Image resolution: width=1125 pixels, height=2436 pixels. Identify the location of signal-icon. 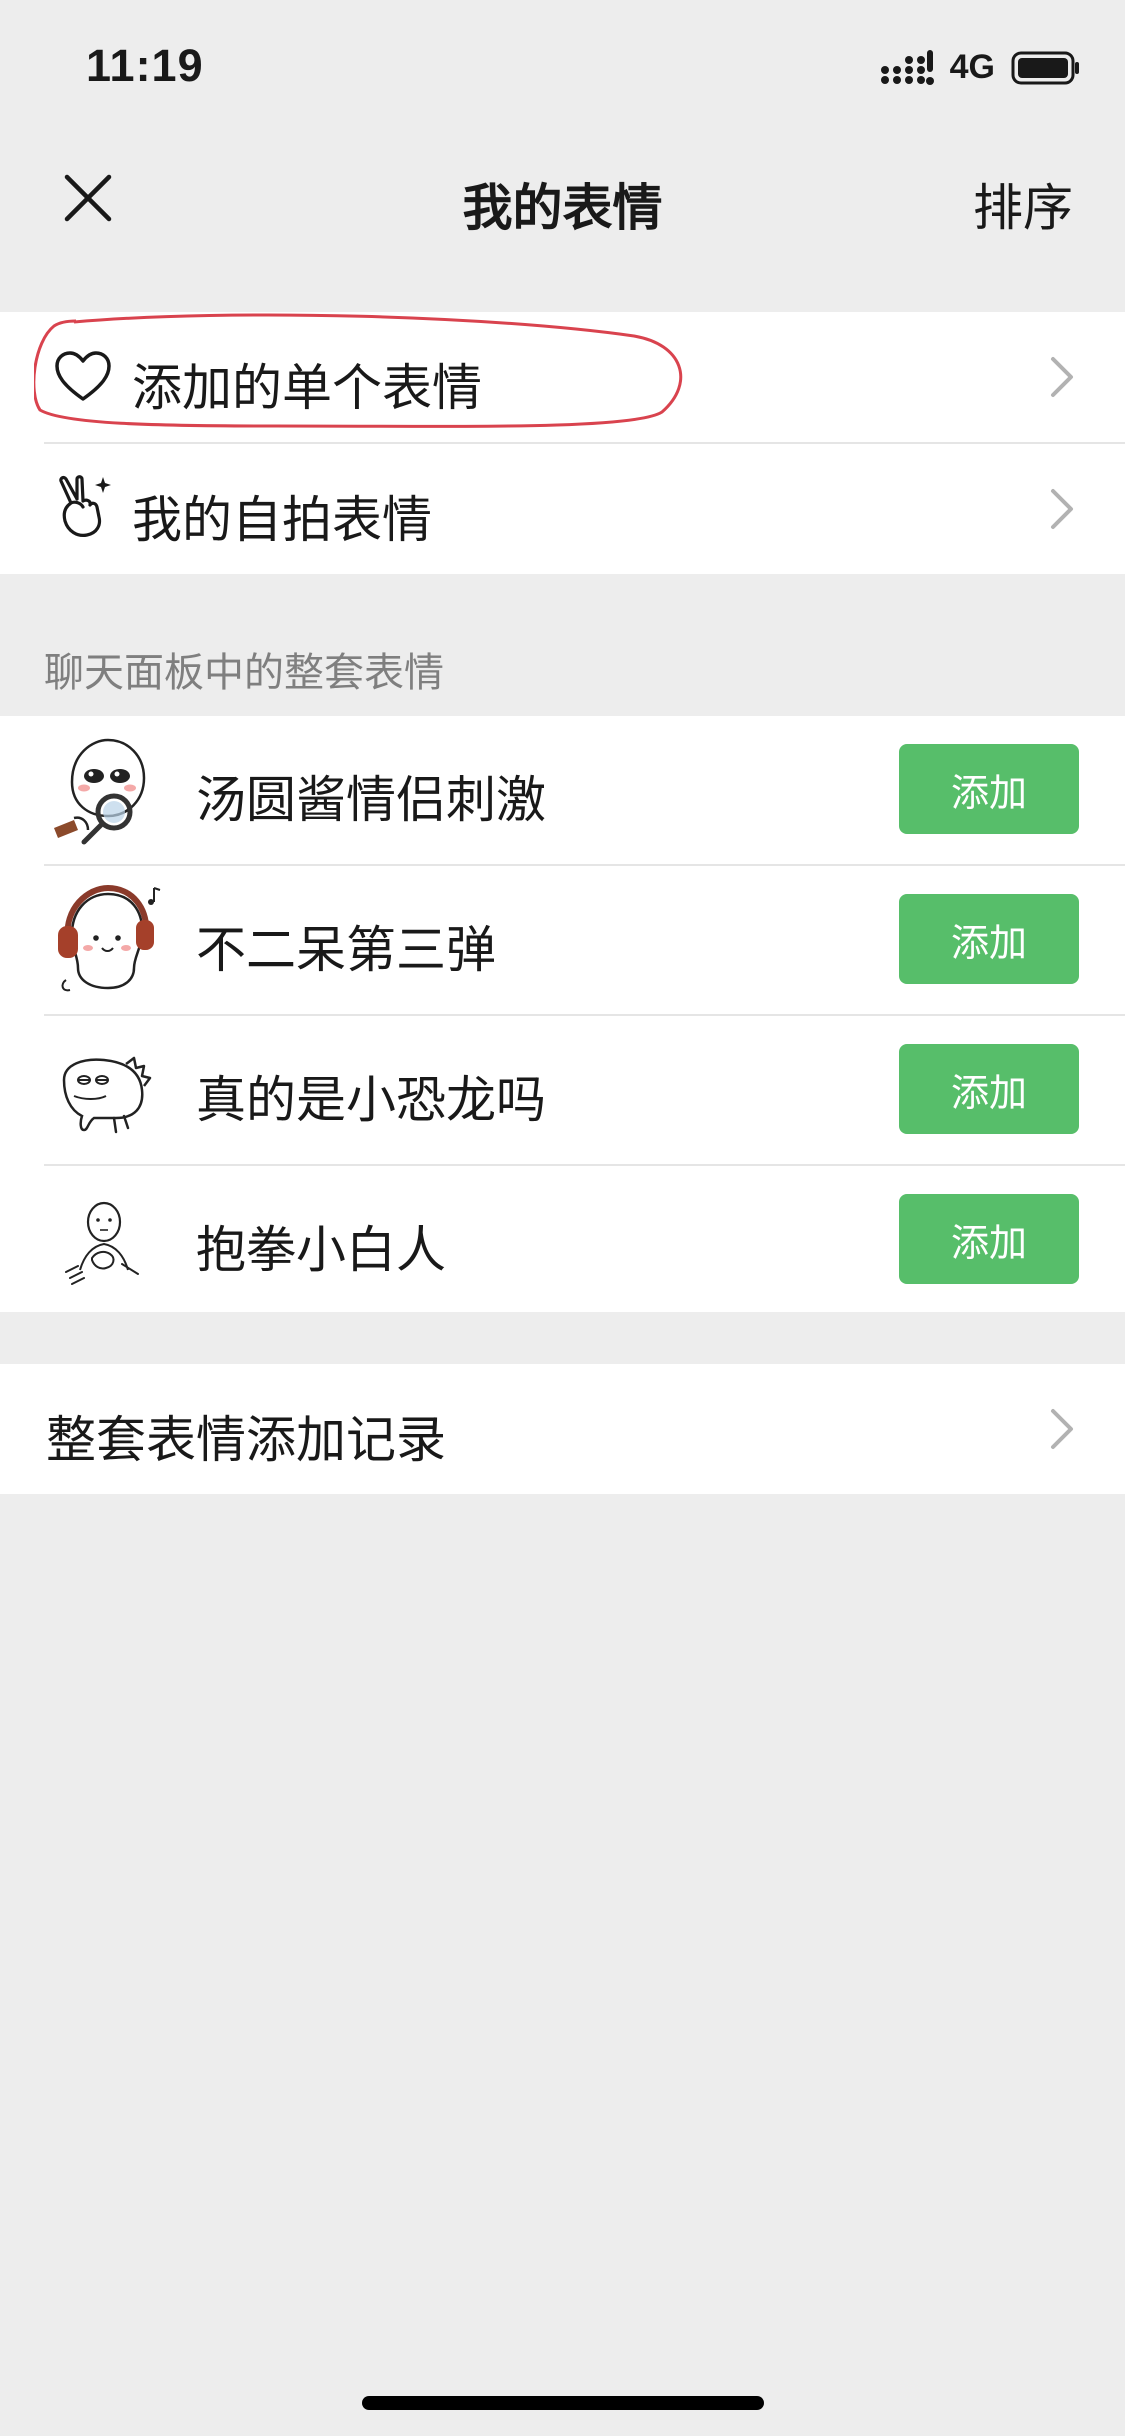
(907, 67).